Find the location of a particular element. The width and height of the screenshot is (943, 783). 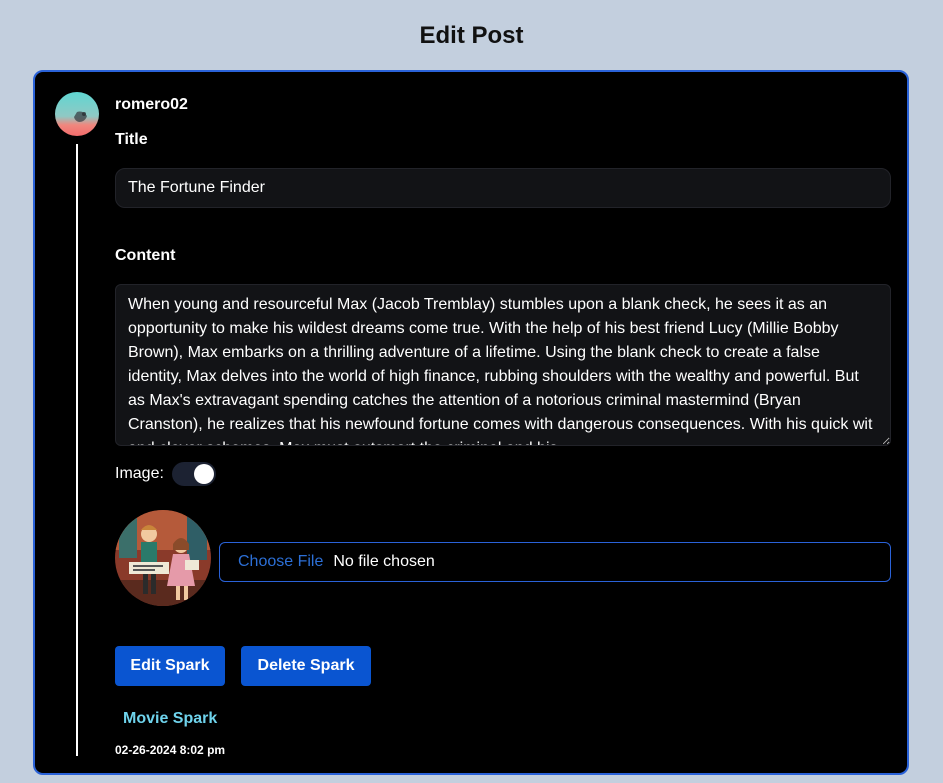

image-toggle-row: Image: is located at coordinates (165, 474).